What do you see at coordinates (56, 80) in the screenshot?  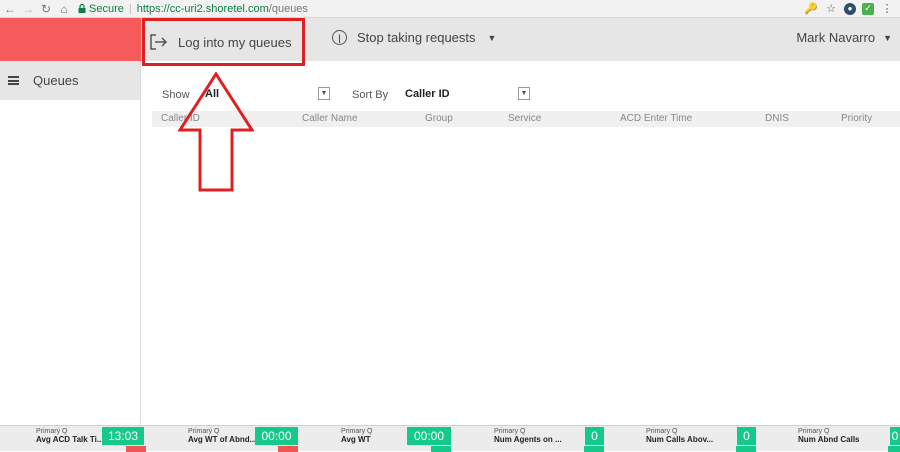 I see `sidebar-item-label: Queues` at bounding box center [56, 80].